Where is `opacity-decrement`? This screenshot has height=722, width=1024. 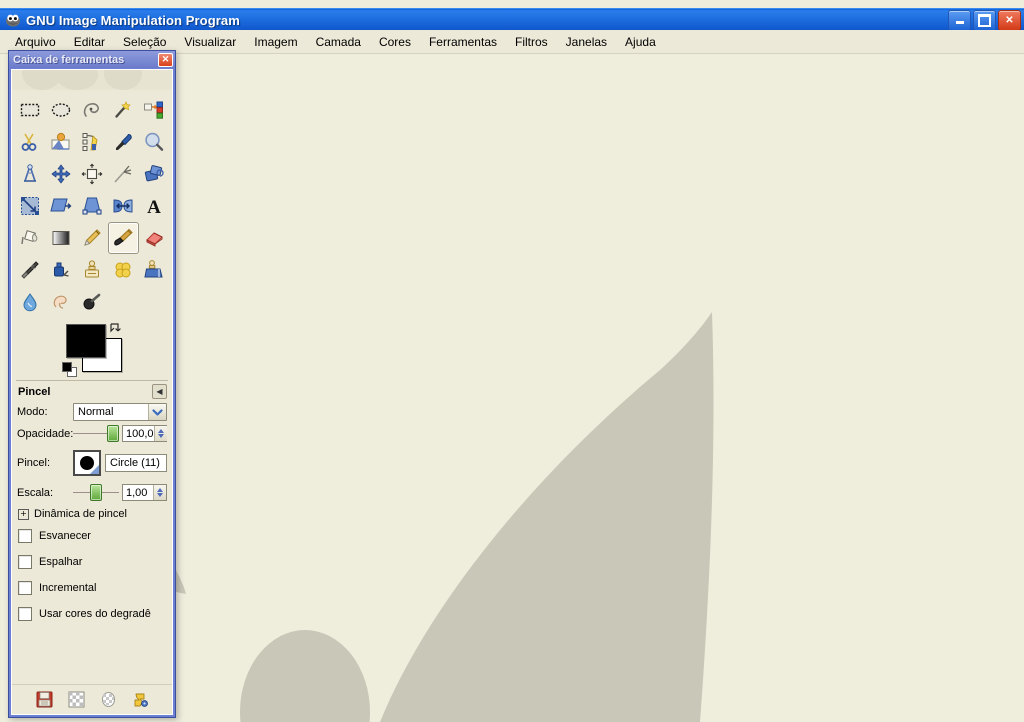 opacity-decrement is located at coordinates (160, 436).